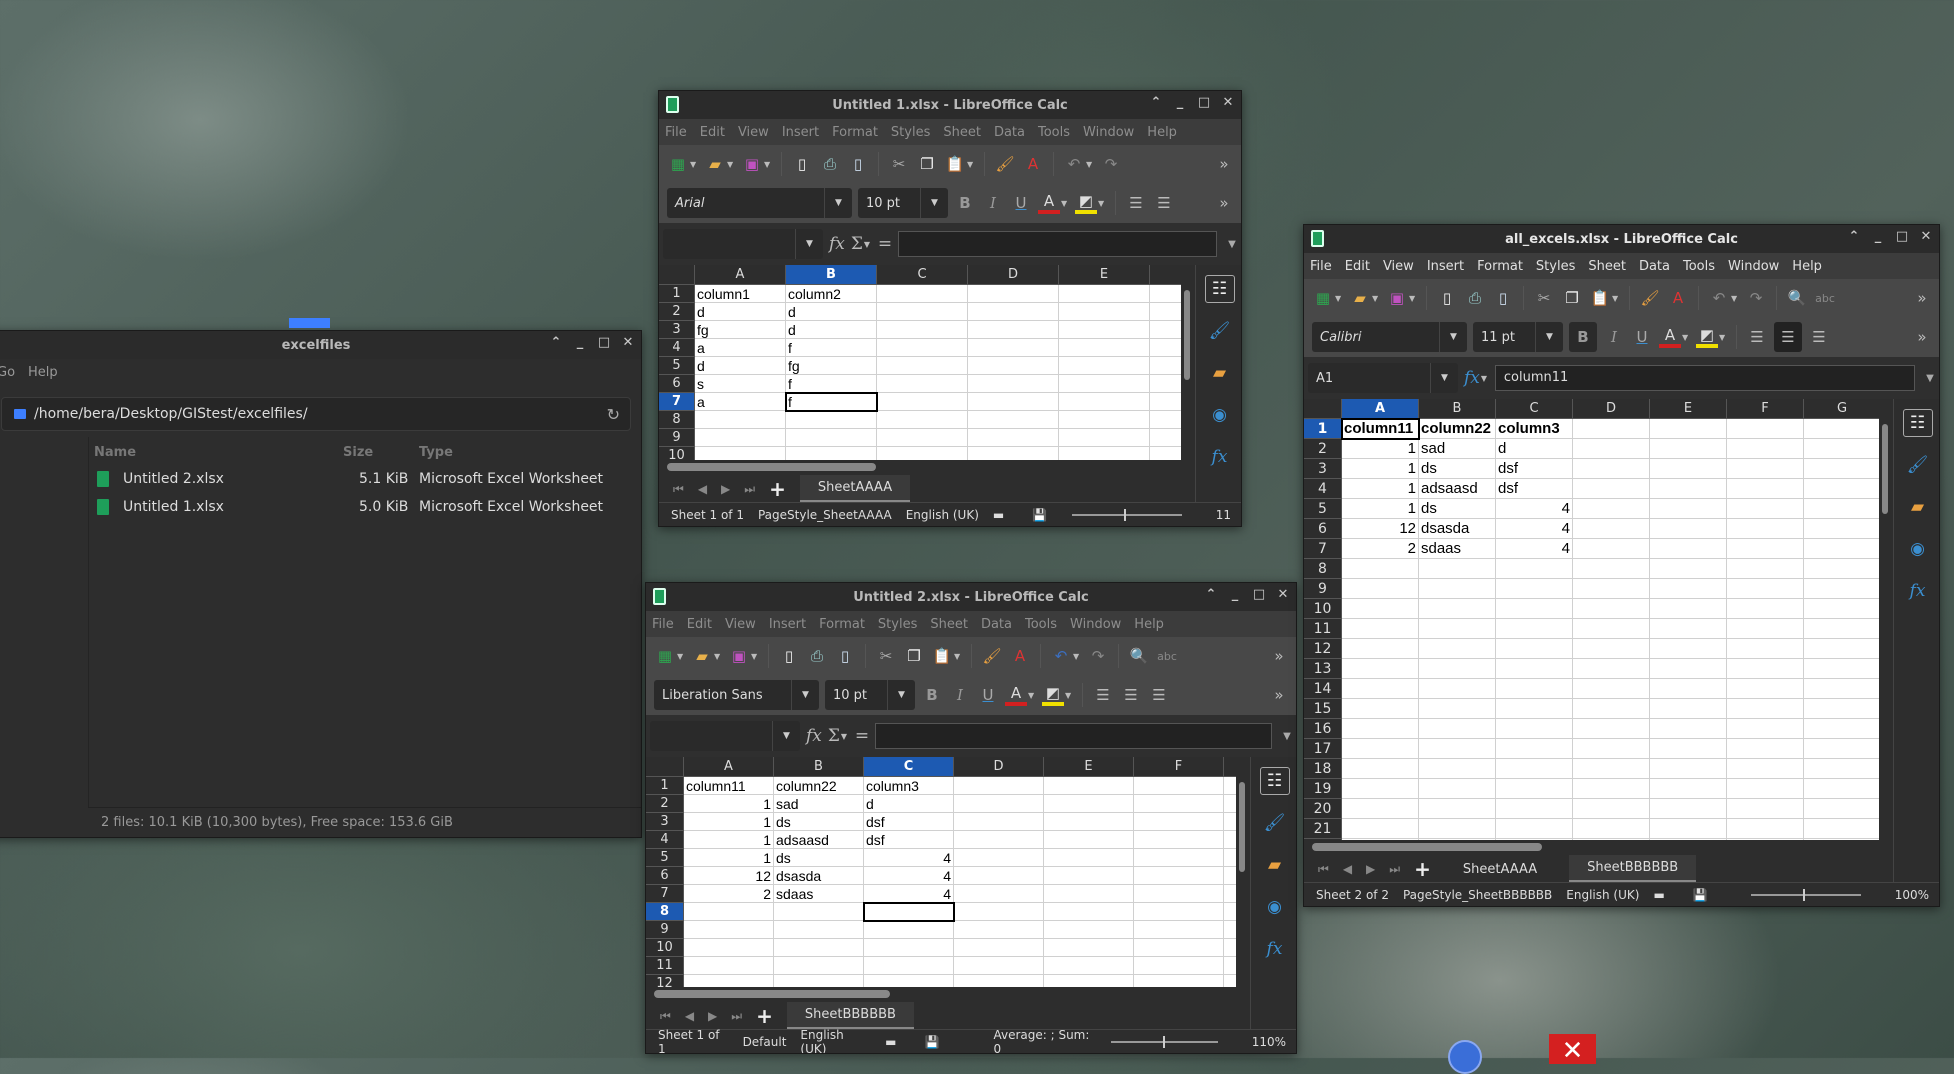 The image size is (1954, 1074). Describe the element at coordinates (1918, 465) in the screenshot. I see `styles-icon: 🖌` at that location.